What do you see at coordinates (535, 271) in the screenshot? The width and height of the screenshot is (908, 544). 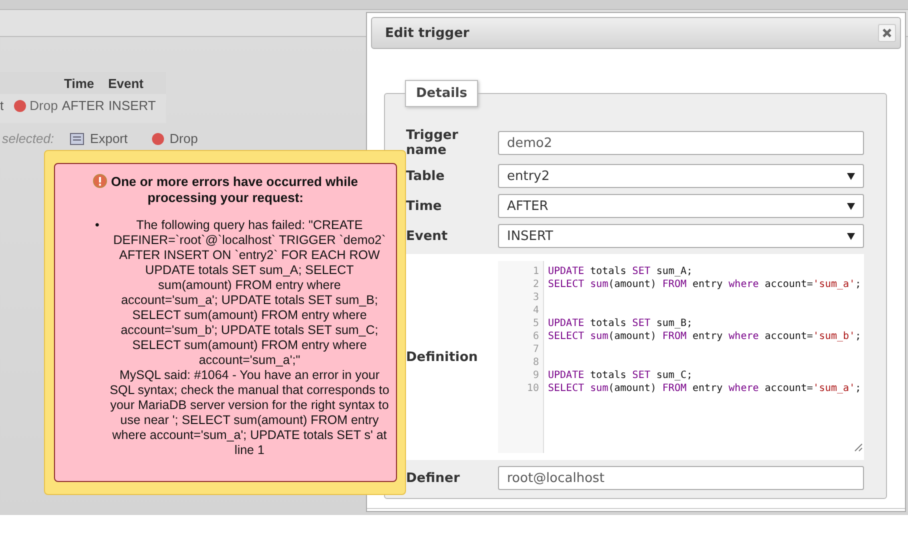 I see `line-number: 1` at bounding box center [535, 271].